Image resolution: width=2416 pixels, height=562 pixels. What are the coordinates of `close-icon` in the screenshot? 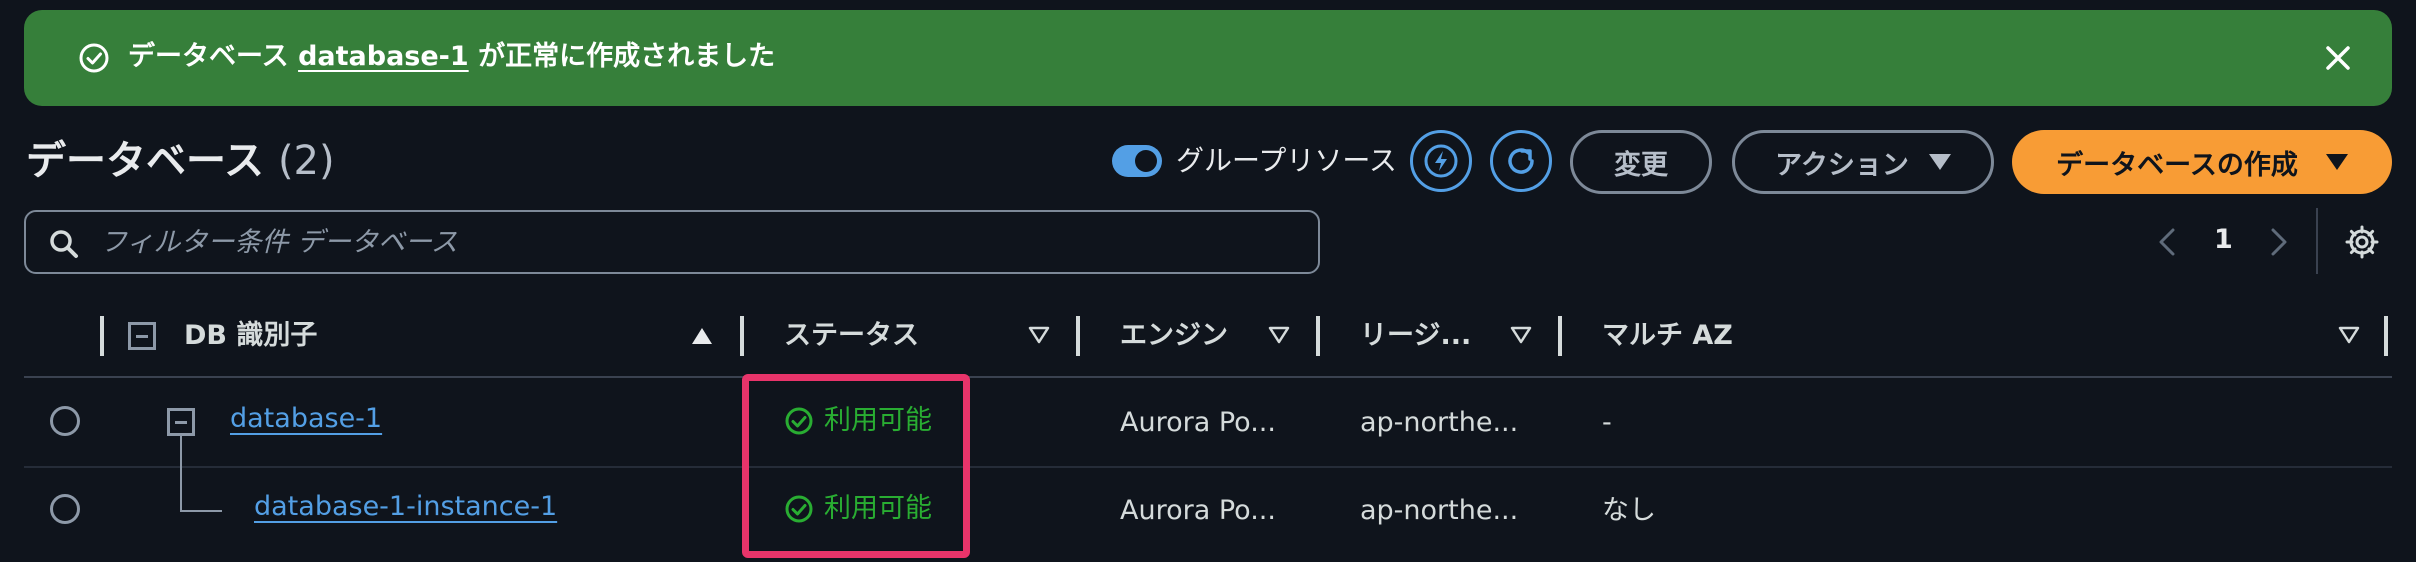 It's located at (2338, 58).